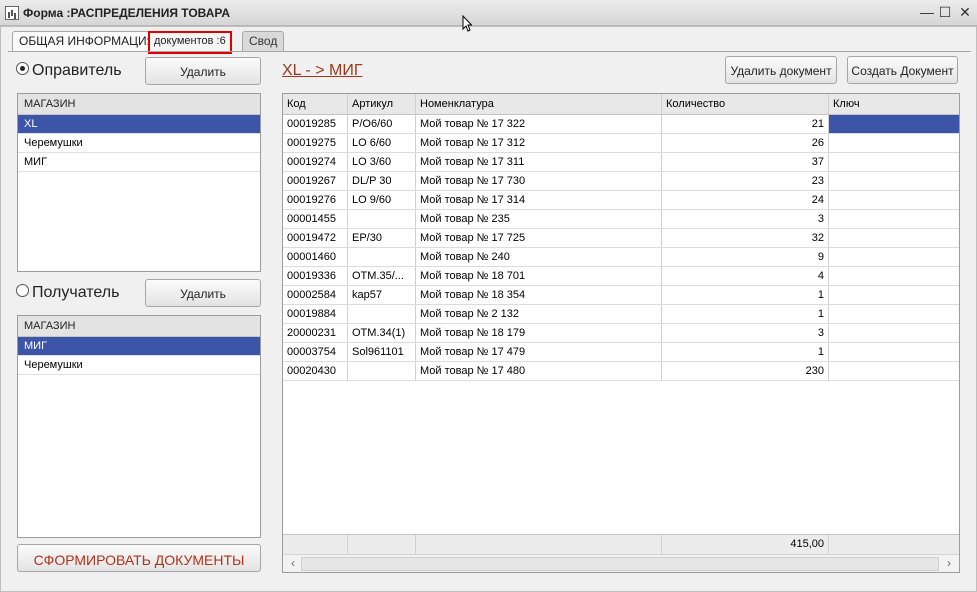  I want to click on table-row: 00003754 Sol961101 Мой товар № 17 479 1, so click(621, 352).